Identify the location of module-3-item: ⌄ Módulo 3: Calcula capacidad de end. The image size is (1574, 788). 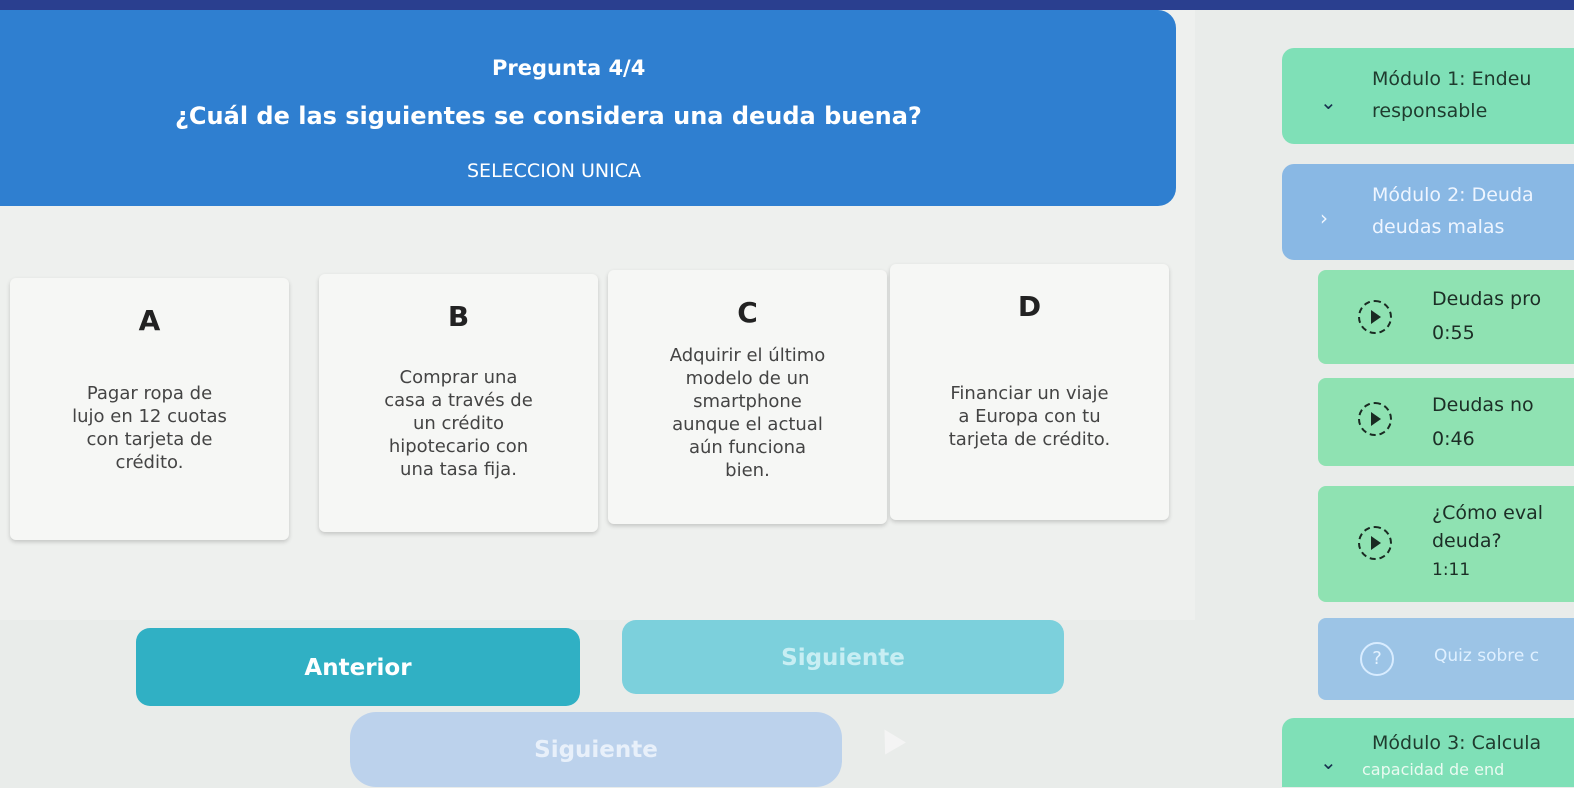
(1428, 752).